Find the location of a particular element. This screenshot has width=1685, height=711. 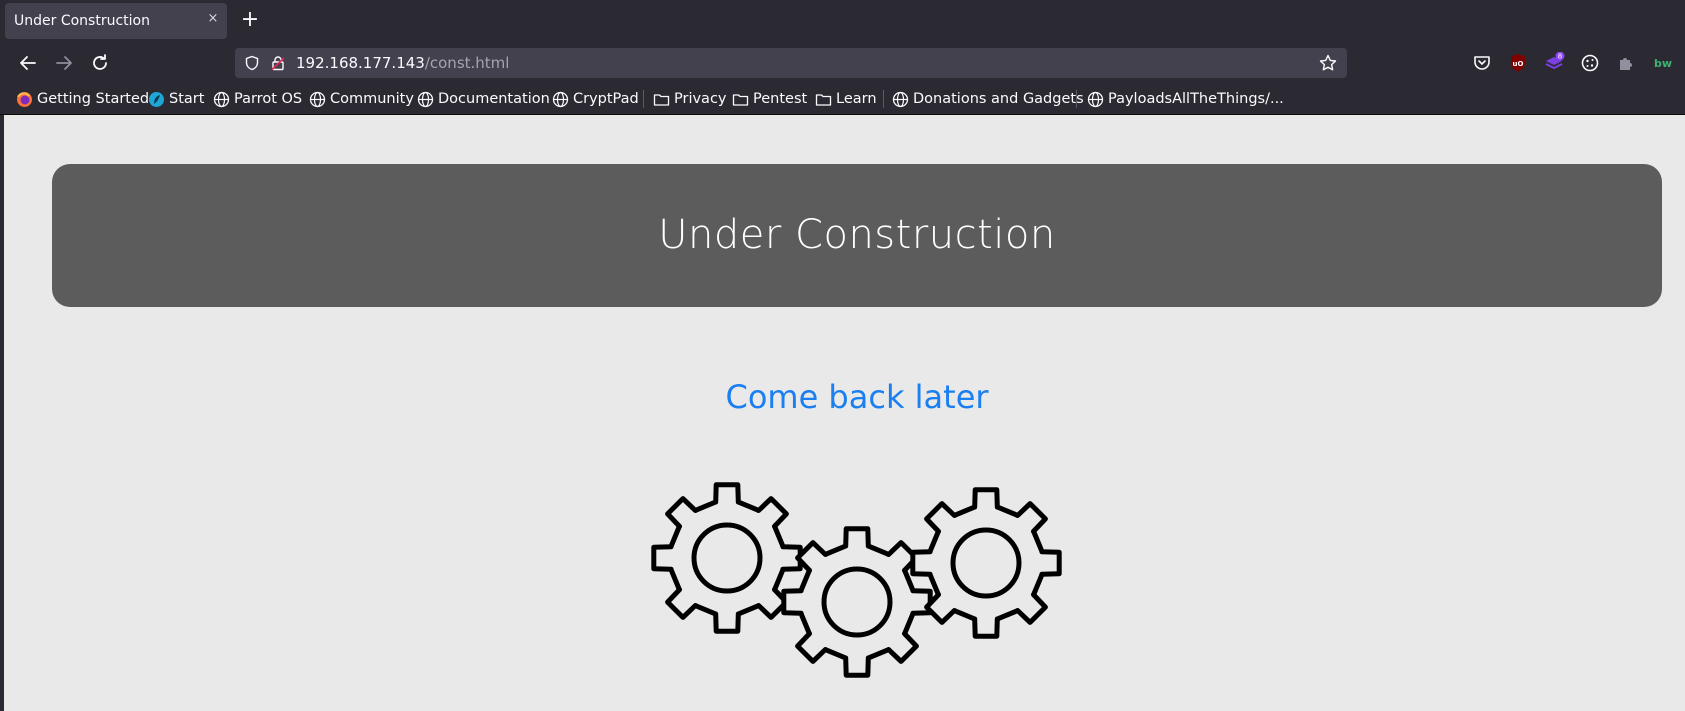

bookmark-documentation: Documentation is located at coordinates (483, 99).